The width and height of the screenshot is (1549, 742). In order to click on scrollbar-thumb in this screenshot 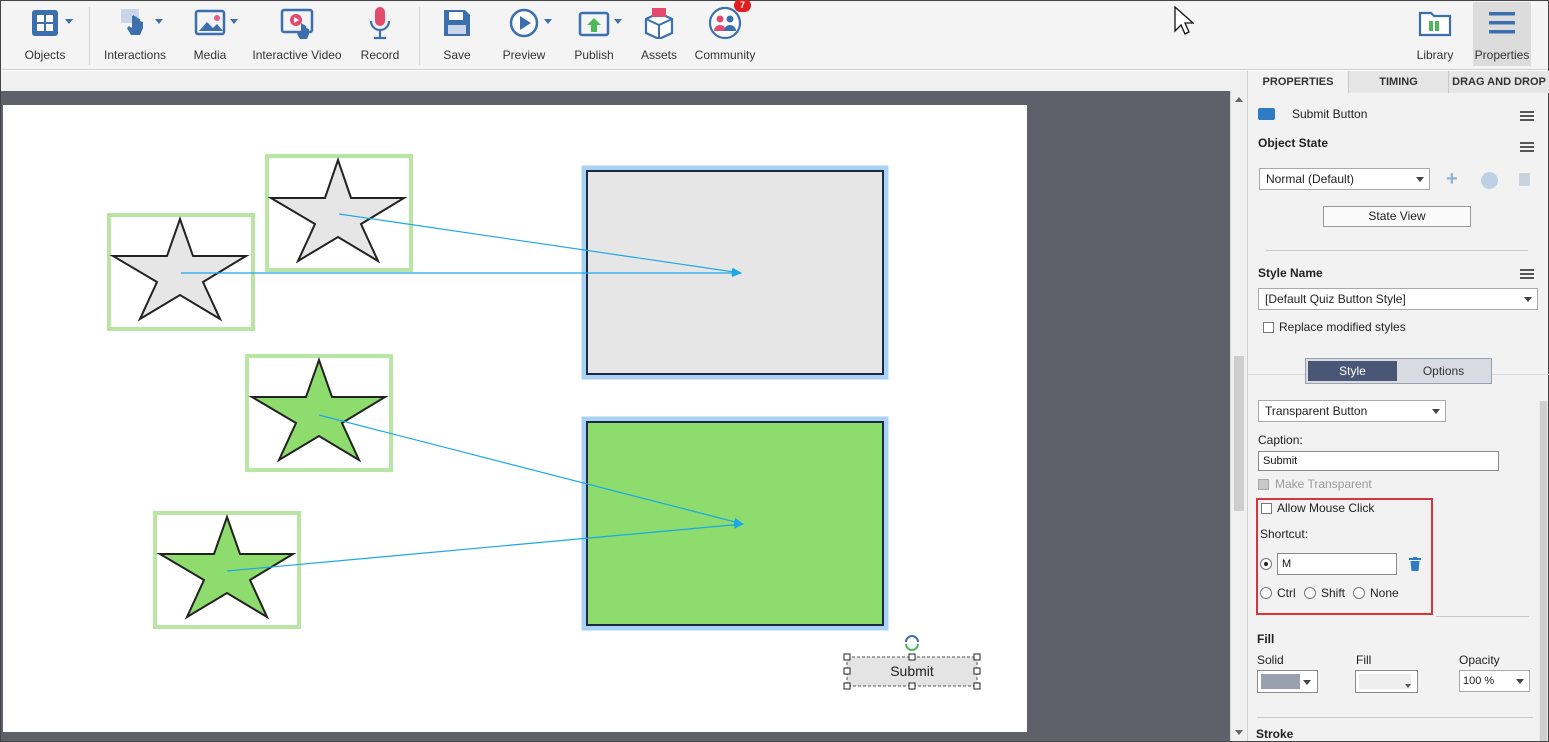, I will do `click(1239, 433)`.